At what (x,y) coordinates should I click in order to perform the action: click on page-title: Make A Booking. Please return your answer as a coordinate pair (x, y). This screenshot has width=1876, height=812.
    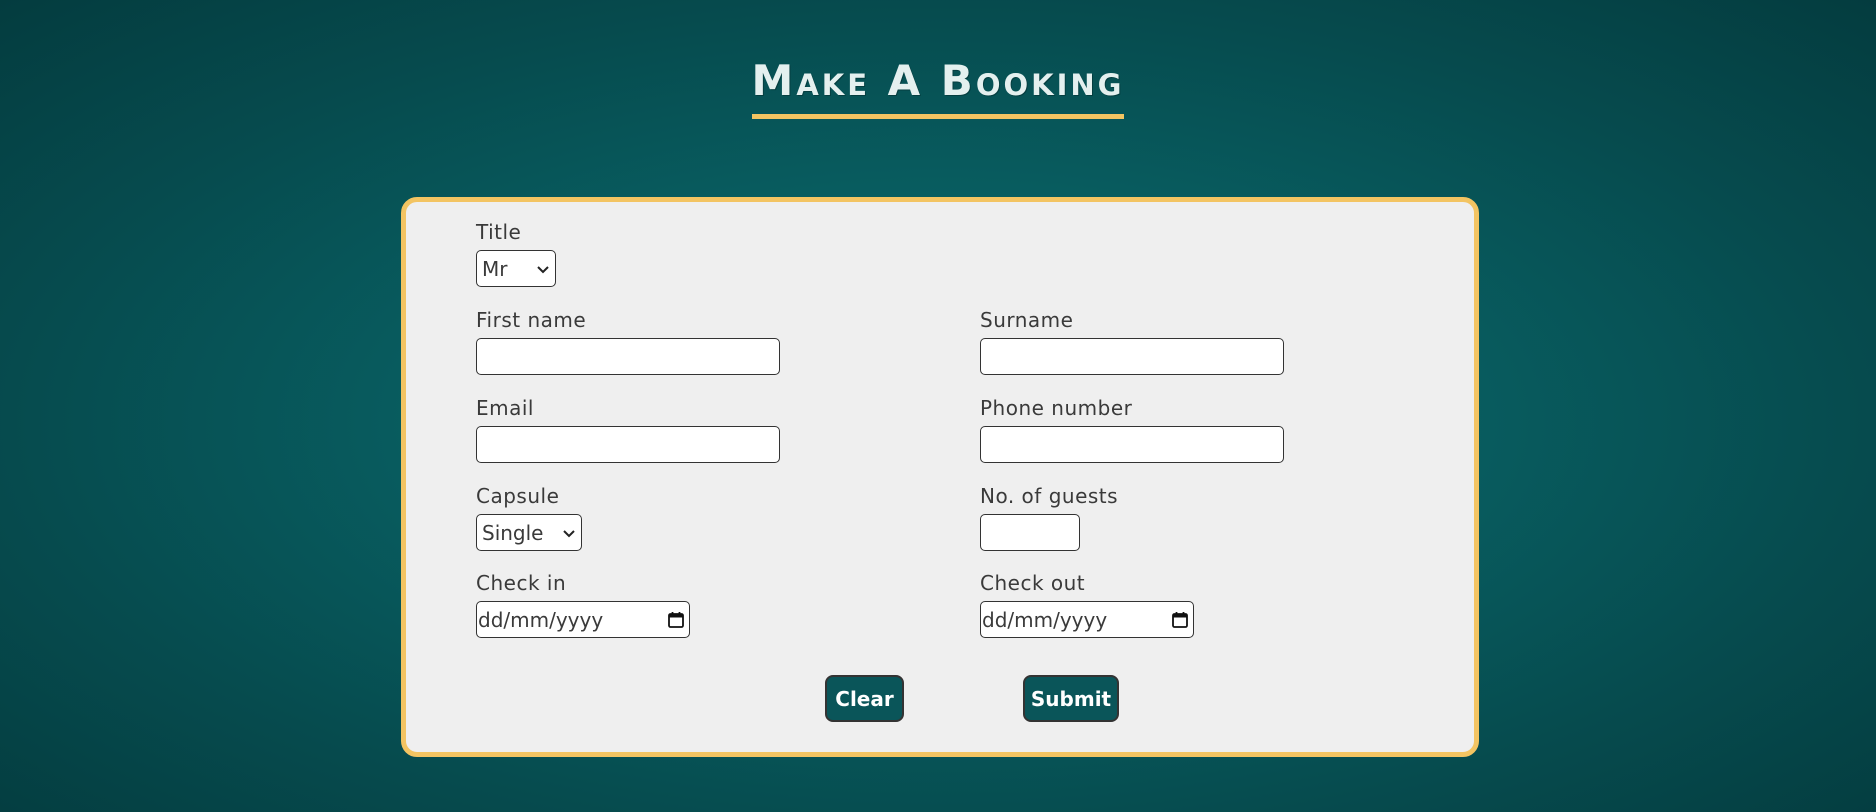
    Looking at the image, I should click on (938, 89).